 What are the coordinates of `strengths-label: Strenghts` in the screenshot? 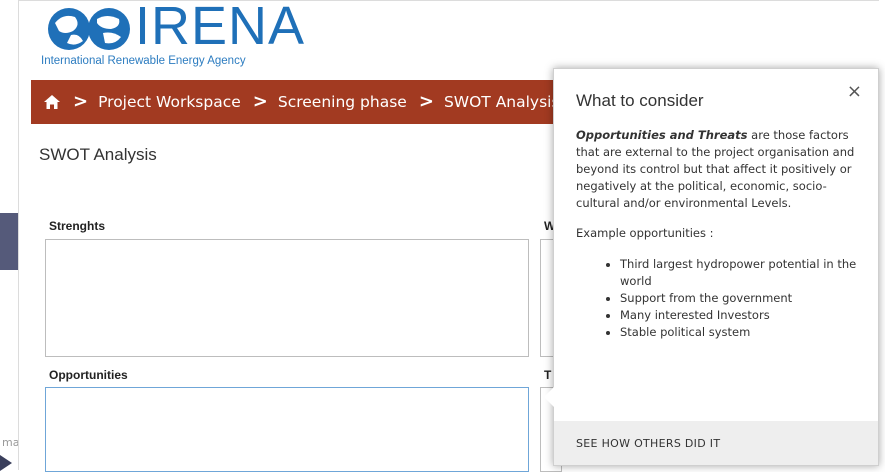 It's located at (77, 226).